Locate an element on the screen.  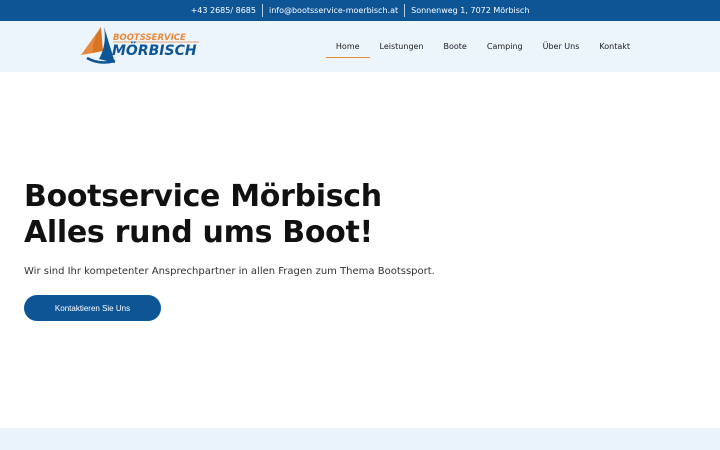
hero-title-line: Bootservice Mörbisch is located at coordinates (203, 196).